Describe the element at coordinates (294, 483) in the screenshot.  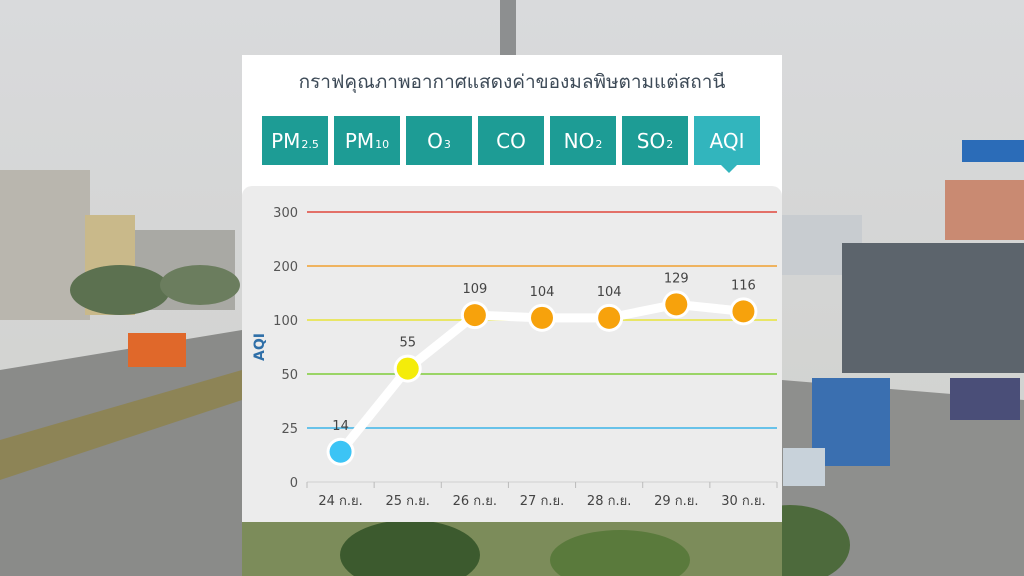
I see `y-tick-label: 0` at that location.